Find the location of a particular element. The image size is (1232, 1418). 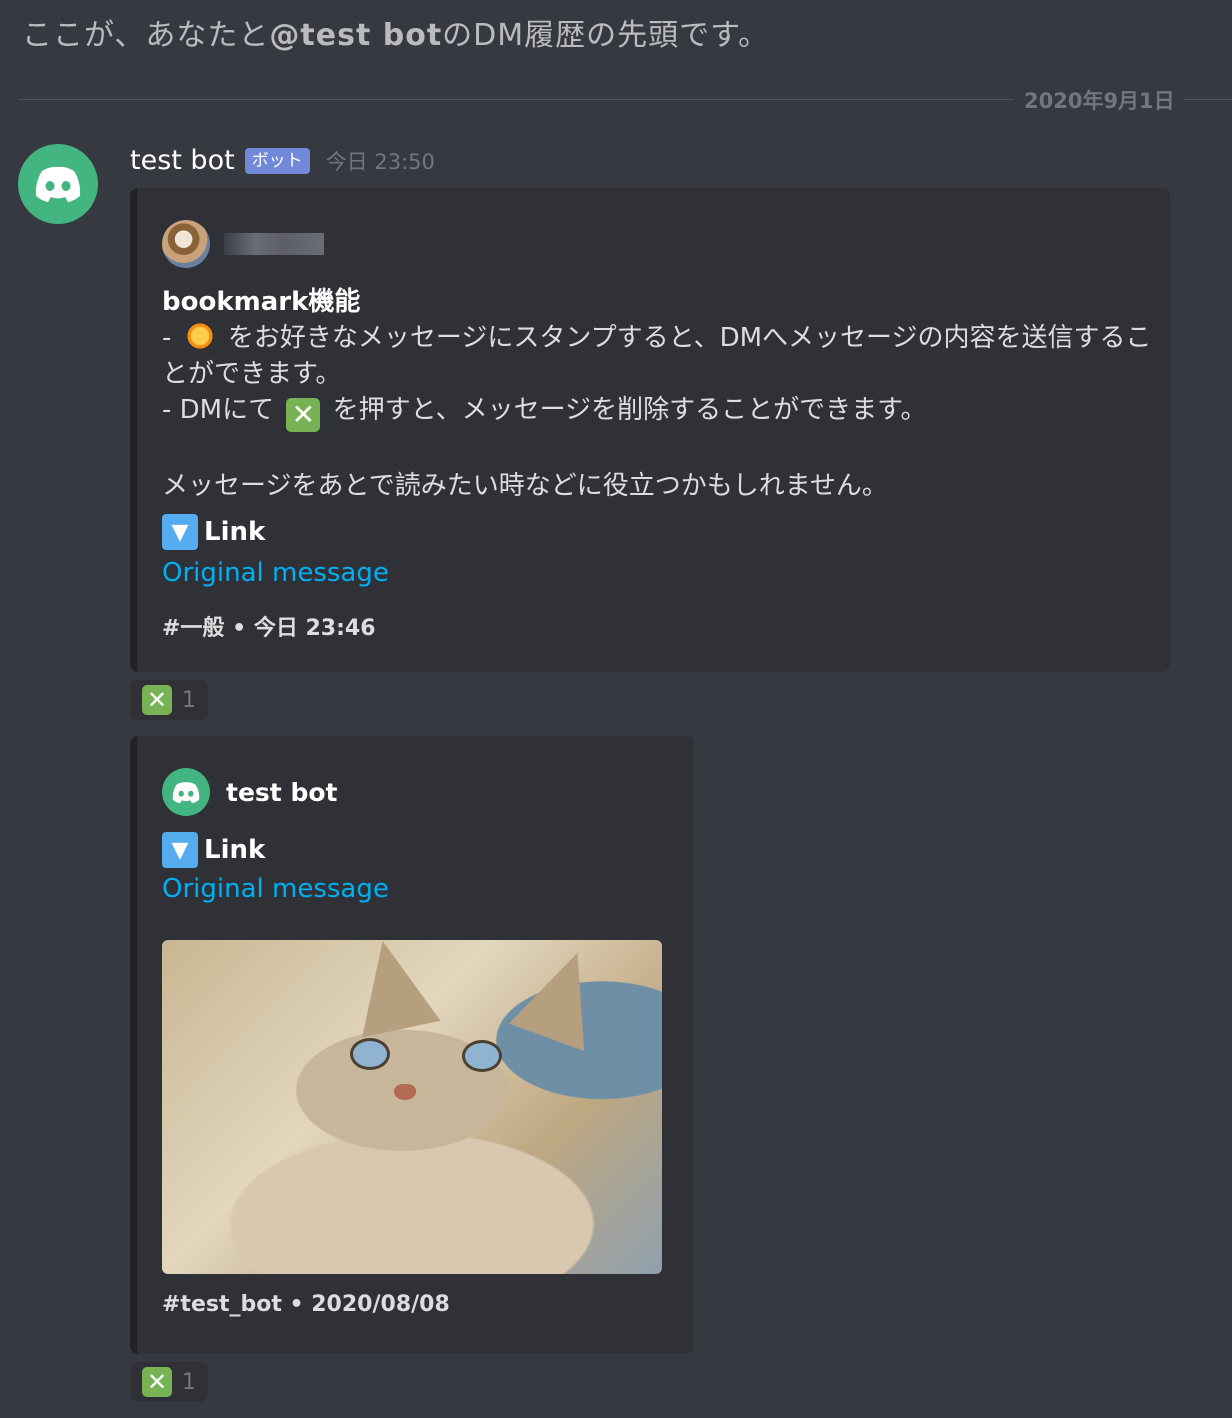

embed-author-name: test bot is located at coordinates (282, 792).